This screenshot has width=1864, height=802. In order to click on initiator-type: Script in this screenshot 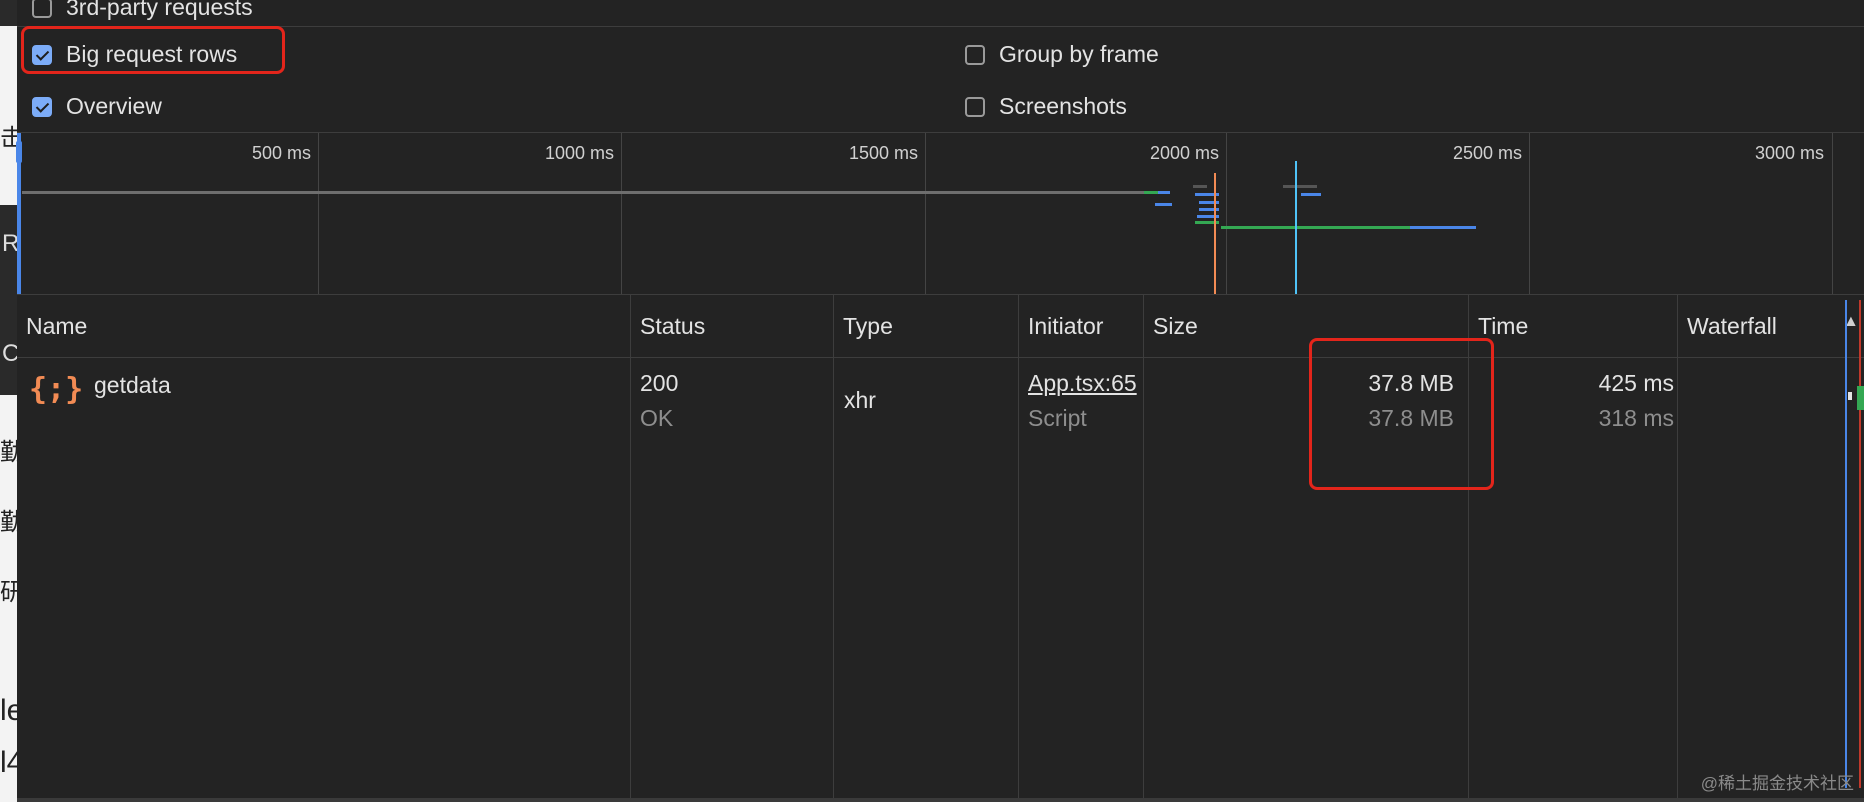, I will do `click(1057, 418)`.